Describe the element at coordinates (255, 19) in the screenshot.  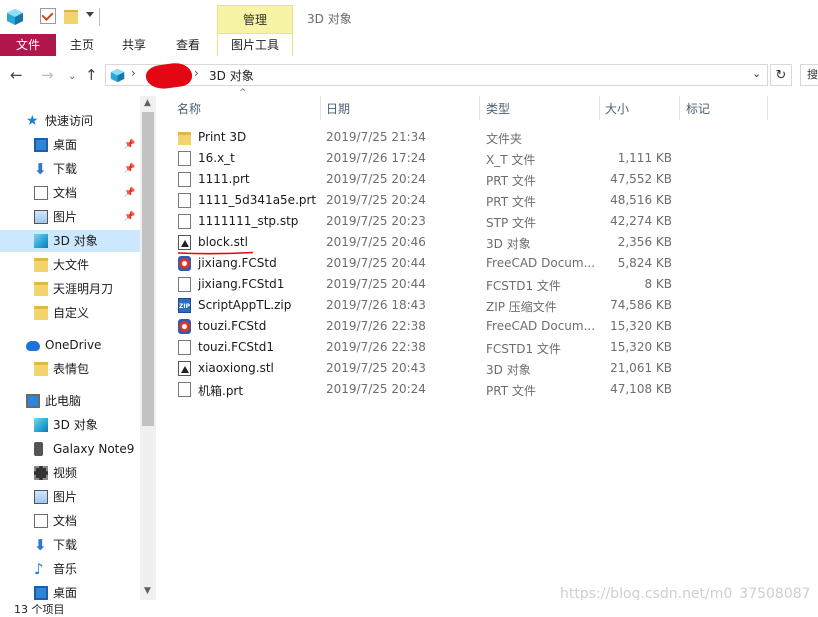
I see `manage-context-tab: 管理` at that location.